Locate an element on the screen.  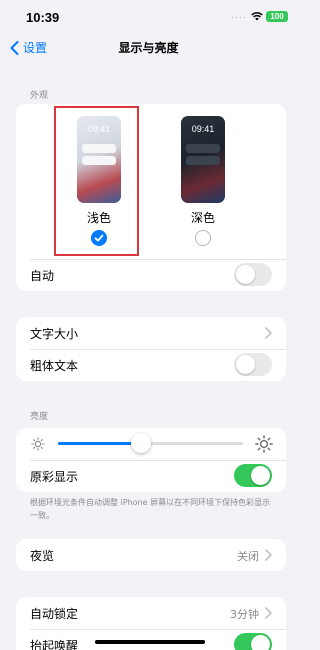
true-tone-footnote: 根据环境光条件自动调整 iPhone 屏幕以在不同环境下保持色彩显示一致。 is located at coordinates (150, 509).